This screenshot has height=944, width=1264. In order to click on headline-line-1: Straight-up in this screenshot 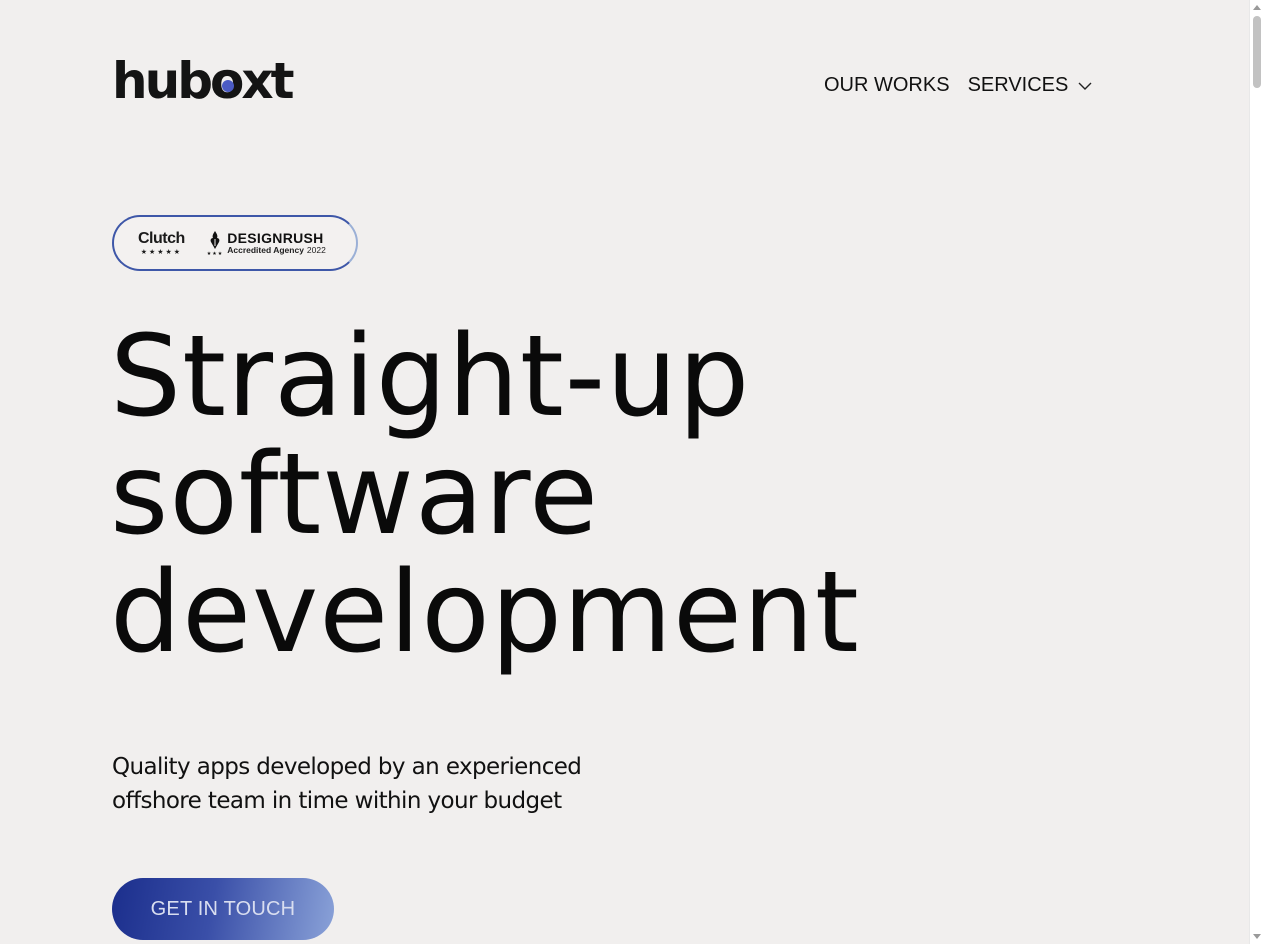, I will do `click(430, 377)`.